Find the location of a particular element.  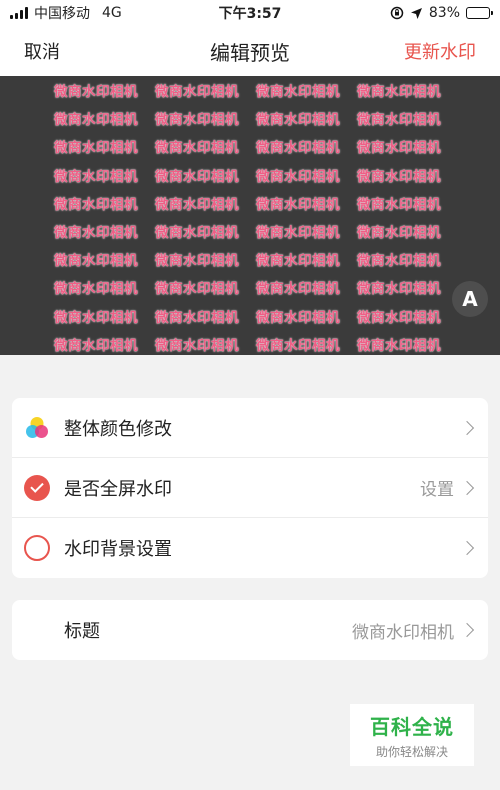

page-title: 编辑预览 is located at coordinates (250, 52).